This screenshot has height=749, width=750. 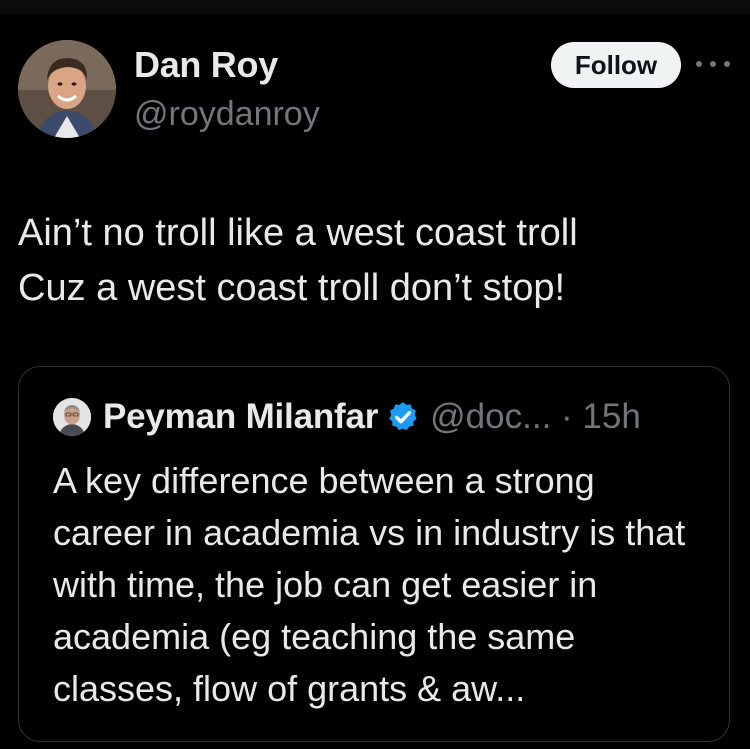 I want to click on status-bar-strip, so click(x=375, y=7).